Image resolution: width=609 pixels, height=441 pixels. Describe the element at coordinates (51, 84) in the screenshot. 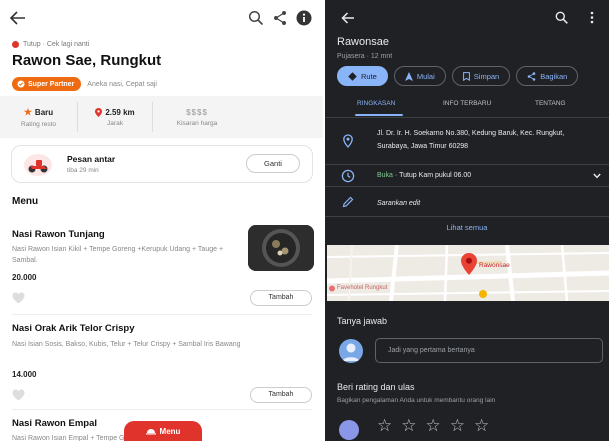

I see `super-partner-label: Super Partner` at that location.